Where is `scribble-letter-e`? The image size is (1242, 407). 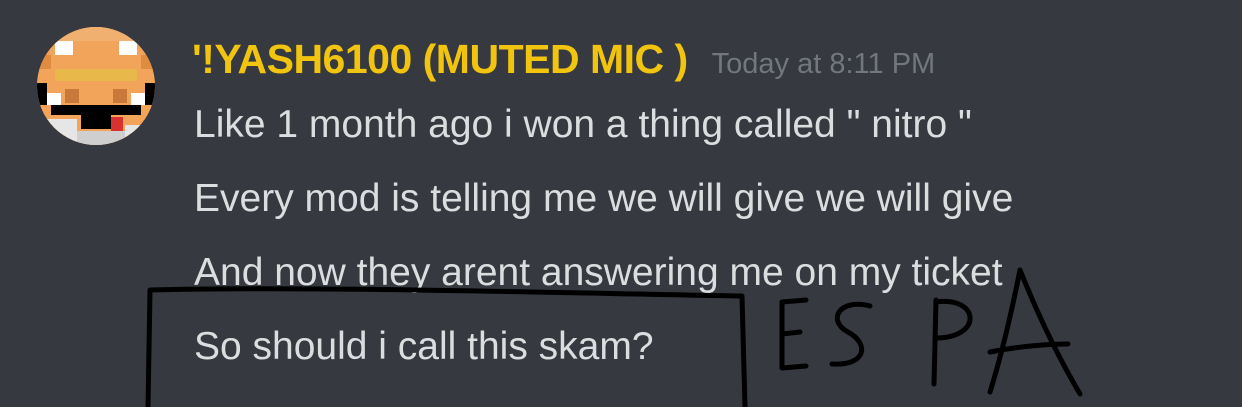
scribble-letter-e is located at coordinates (794, 334).